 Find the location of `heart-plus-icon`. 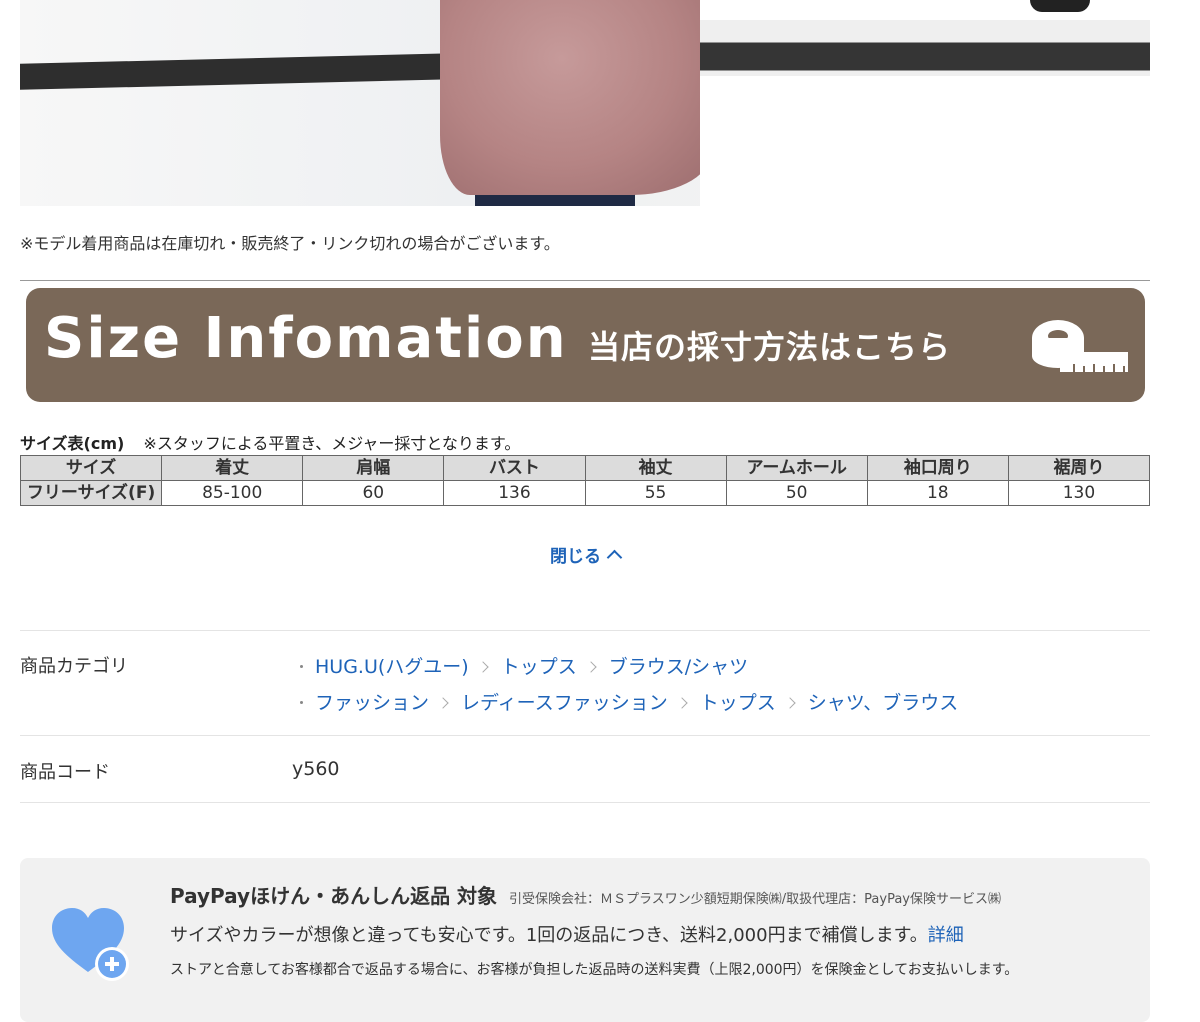

heart-plus-icon is located at coordinates (90, 944).